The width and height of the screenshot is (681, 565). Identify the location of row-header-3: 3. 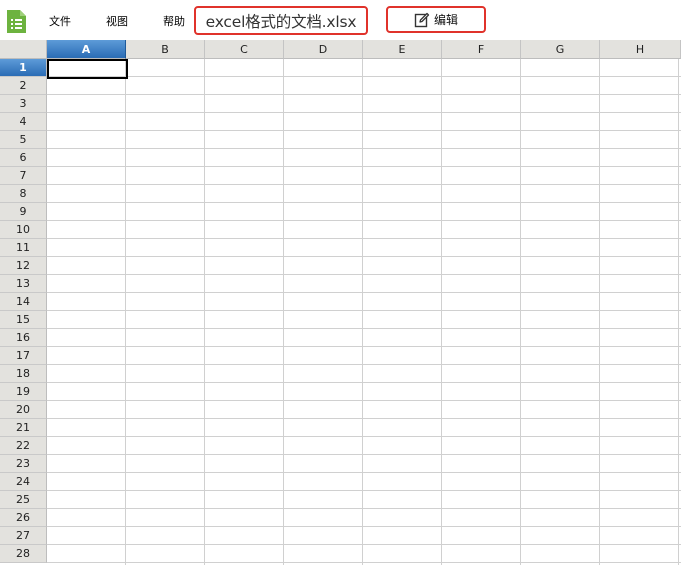
(23, 104).